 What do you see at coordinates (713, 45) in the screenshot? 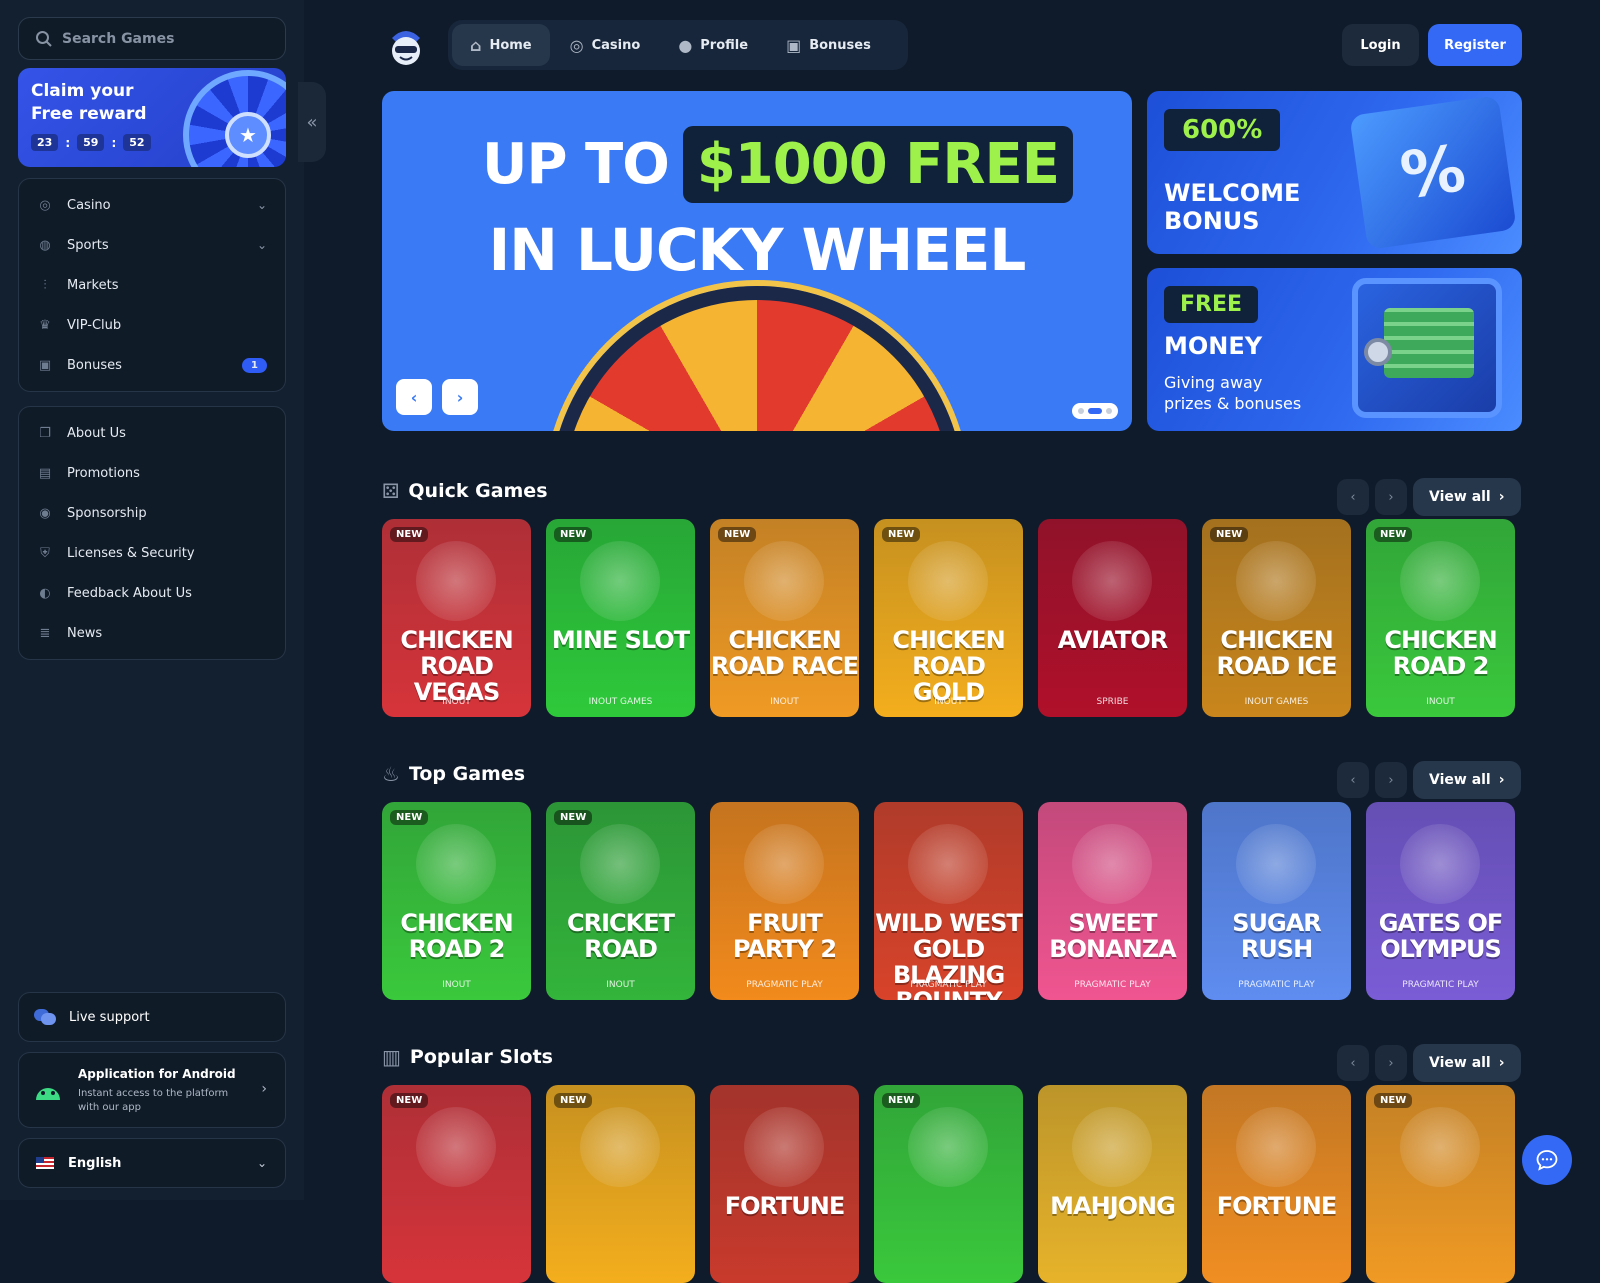
I see `tab-profile: ● Profile` at bounding box center [713, 45].